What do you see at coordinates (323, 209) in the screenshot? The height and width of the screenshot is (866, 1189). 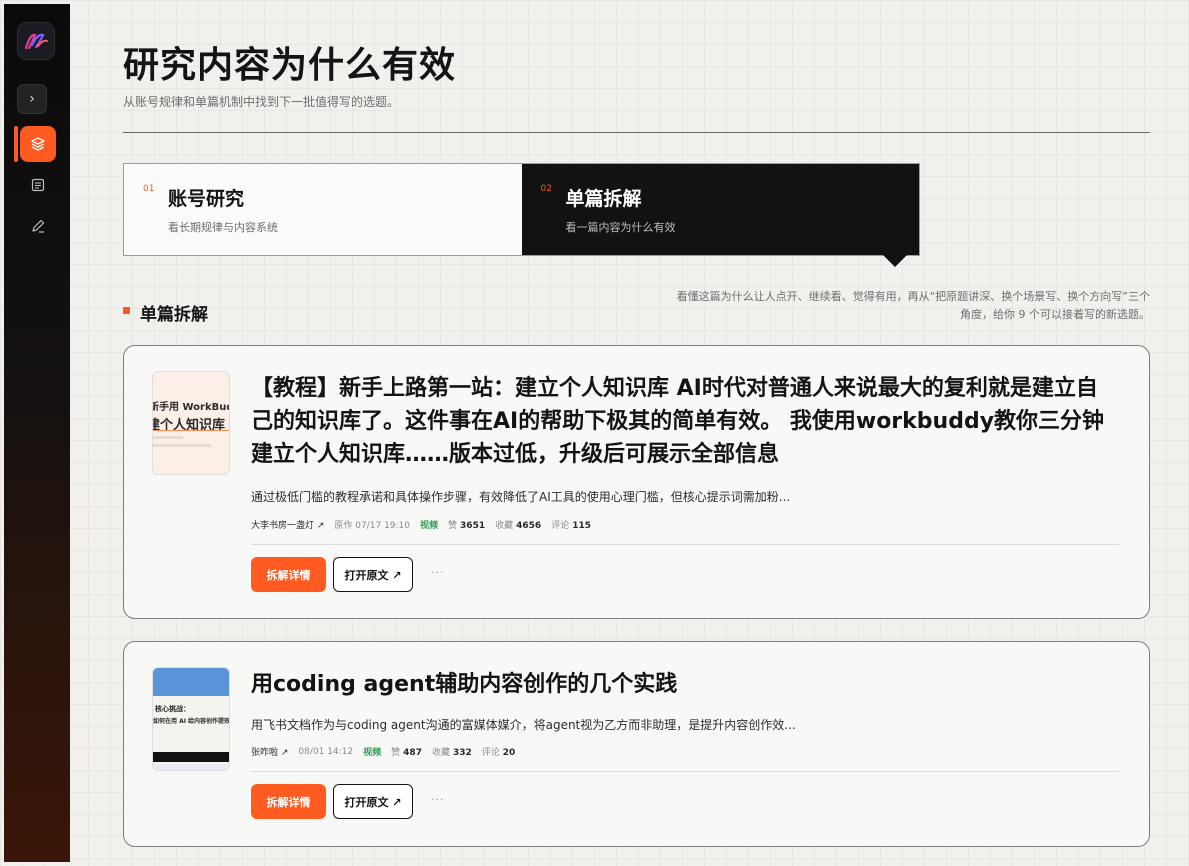 I see `tab-account-research: 01 账号研究 看长期规律与内容系统` at bounding box center [323, 209].